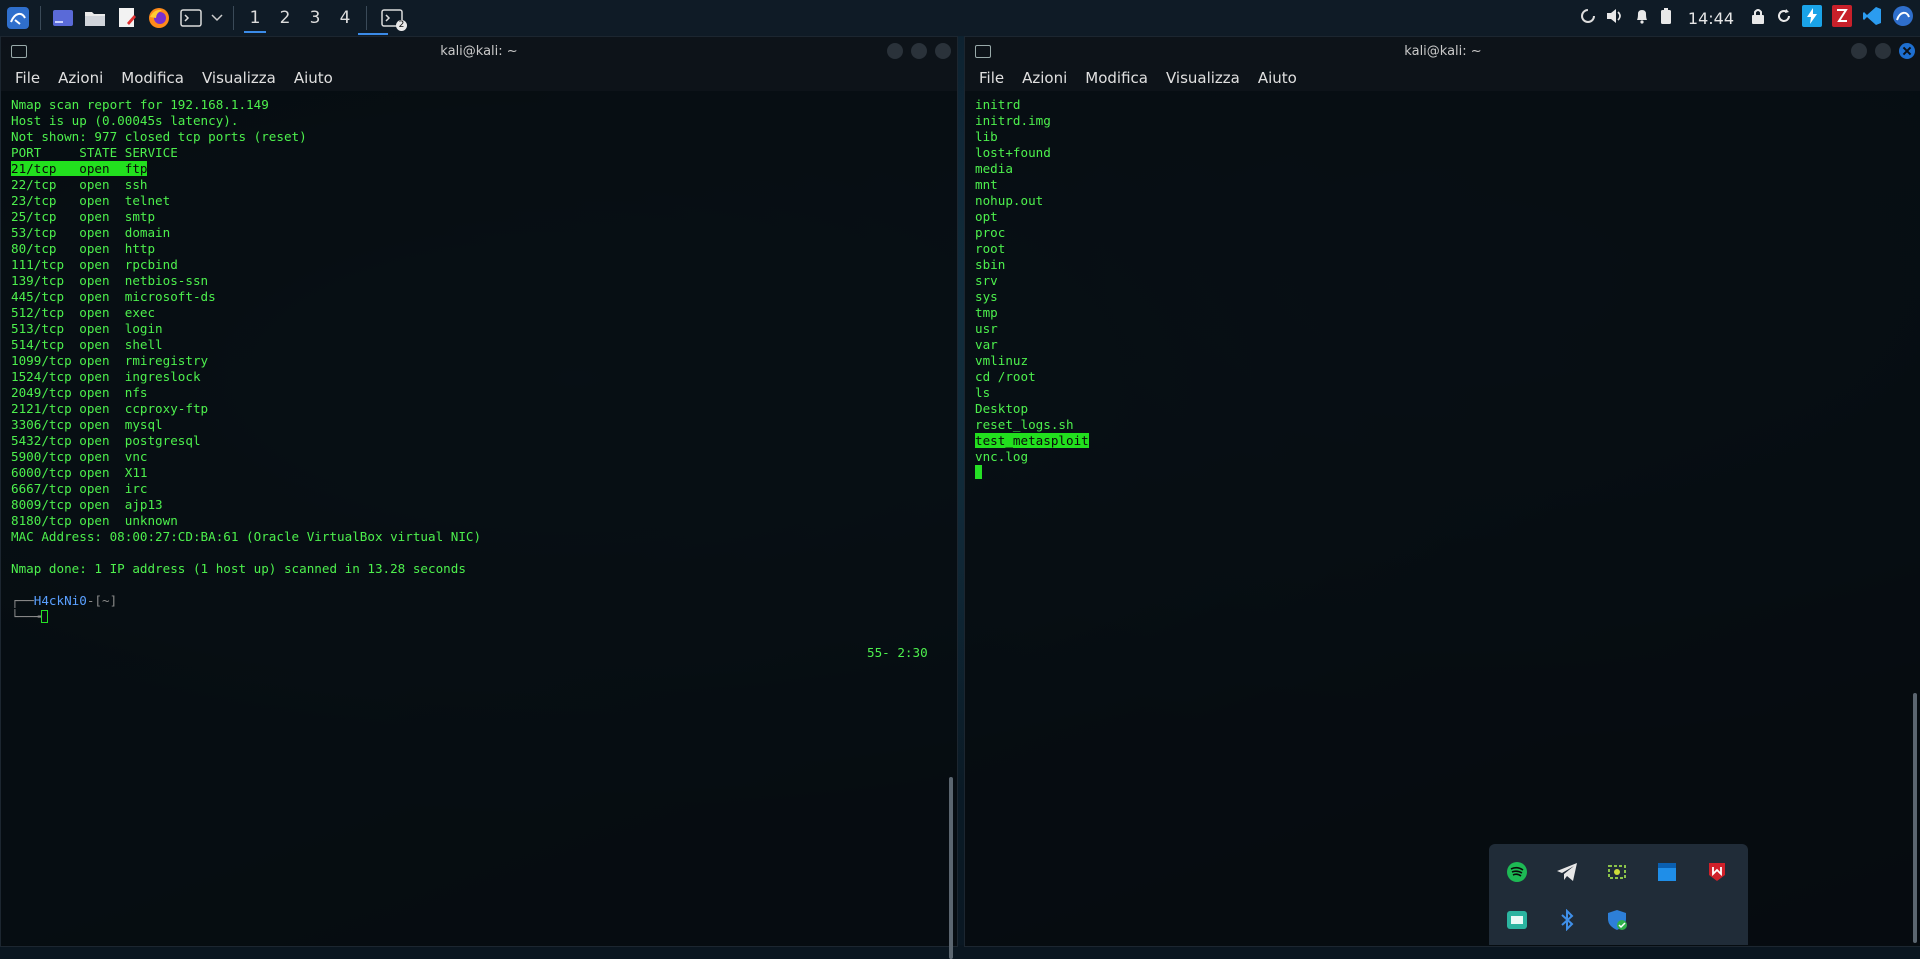 The width and height of the screenshot is (1920, 959). I want to click on window-app-icon, so click(1667, 872).